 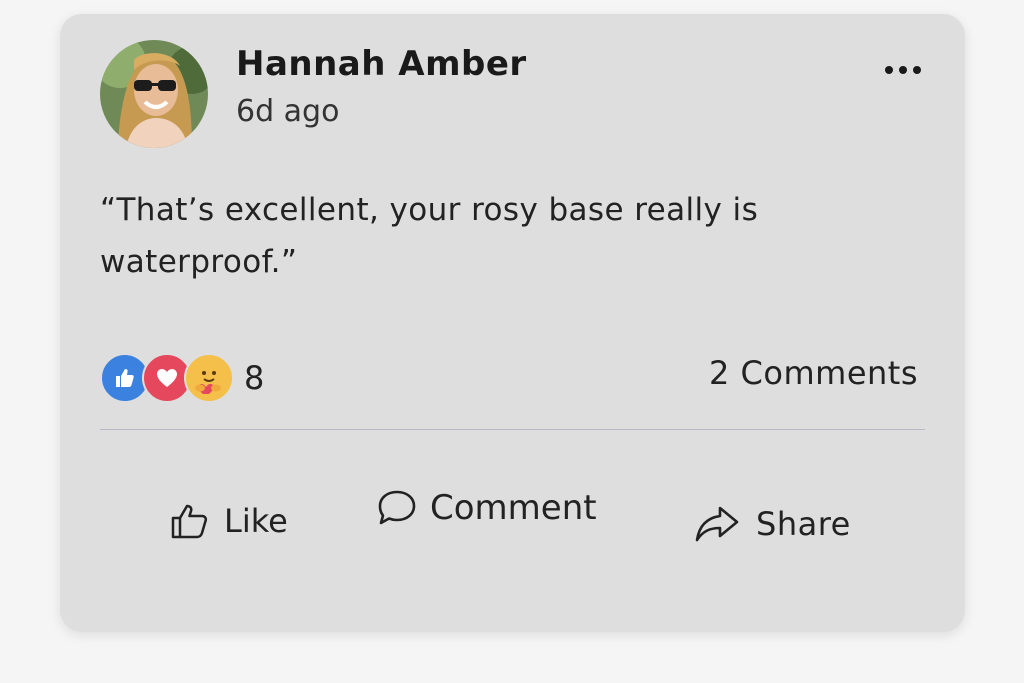 I want to click on divider, so click(x=512, y=429).